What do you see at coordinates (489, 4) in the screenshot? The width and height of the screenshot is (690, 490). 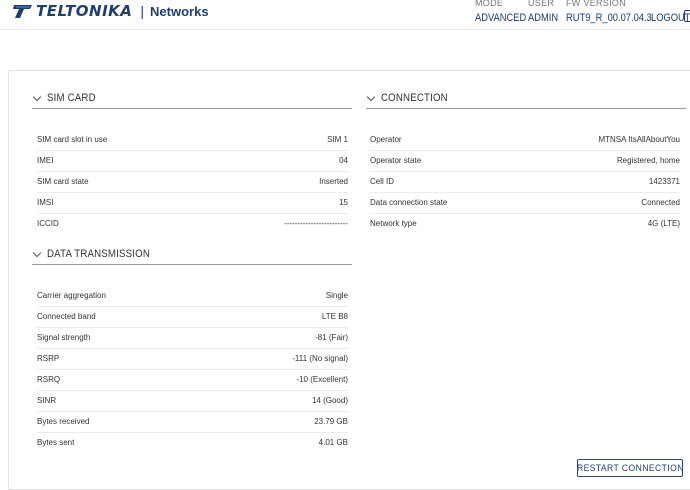 I see `mode-caption: MODE` at bounding box center [489, 4].